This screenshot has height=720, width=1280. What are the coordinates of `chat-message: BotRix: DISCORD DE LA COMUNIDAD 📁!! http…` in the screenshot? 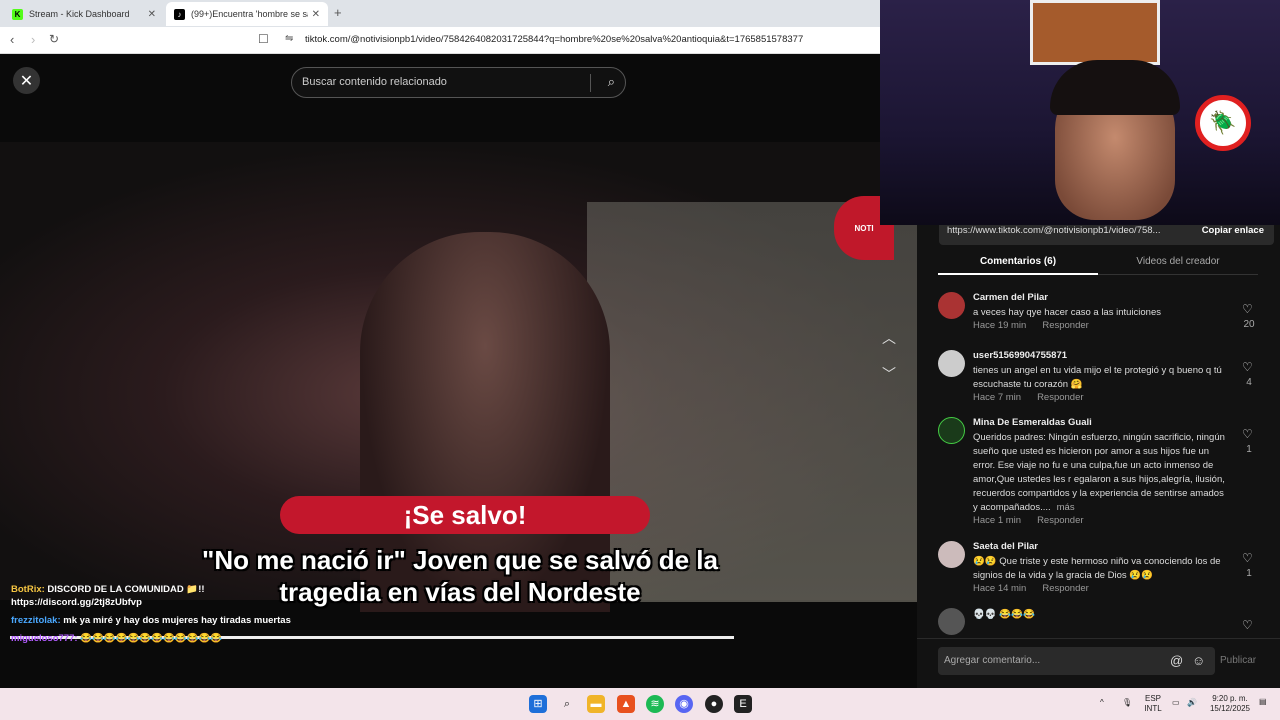 It's located at (156, 596).